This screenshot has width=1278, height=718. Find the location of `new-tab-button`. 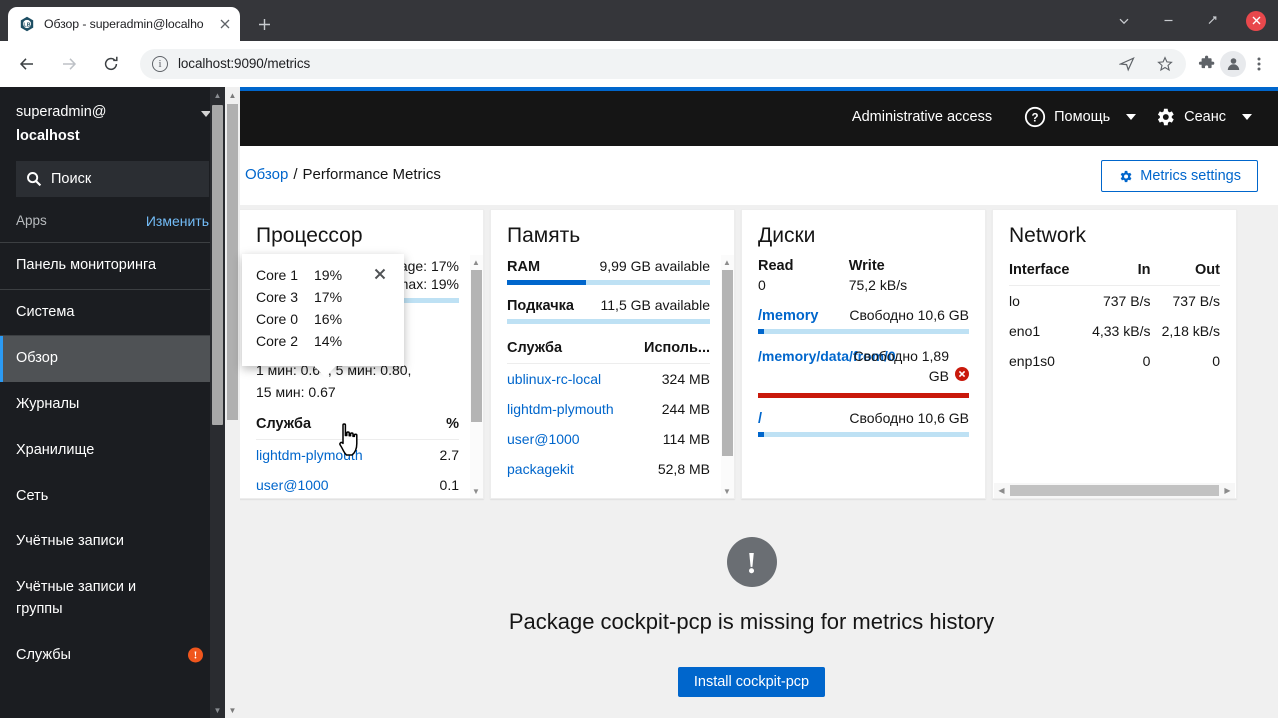

new-tab-button is located at coordinates (264, 24).